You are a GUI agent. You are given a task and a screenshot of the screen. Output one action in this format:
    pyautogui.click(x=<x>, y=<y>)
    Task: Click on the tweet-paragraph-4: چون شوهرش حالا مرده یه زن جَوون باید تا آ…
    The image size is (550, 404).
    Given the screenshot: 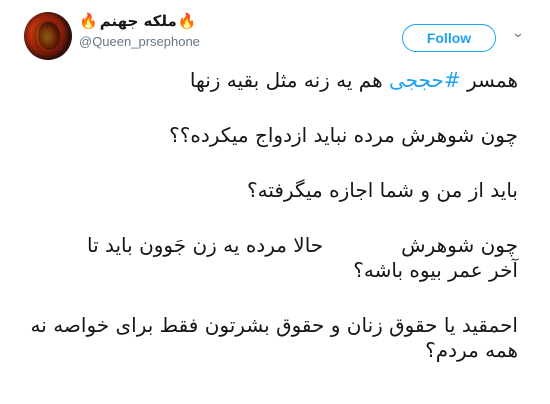 What is the action you would take?
    pyautogui.click(x=271, y=258)
    